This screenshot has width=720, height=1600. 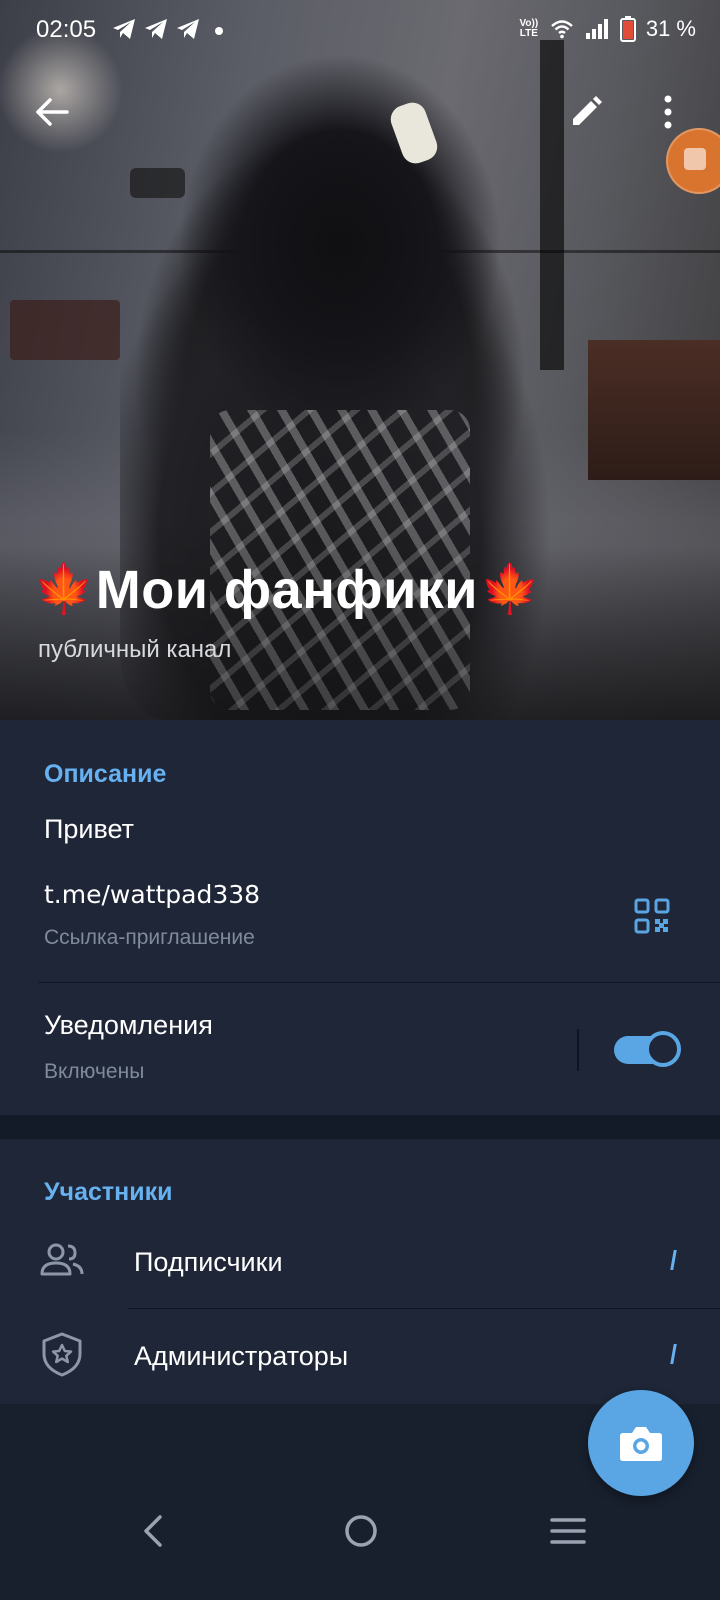 What do you see at coordinates (108, 1192) in the screenshot?
I see `members-section-title: Участники` at bounding box center [108, 1192].